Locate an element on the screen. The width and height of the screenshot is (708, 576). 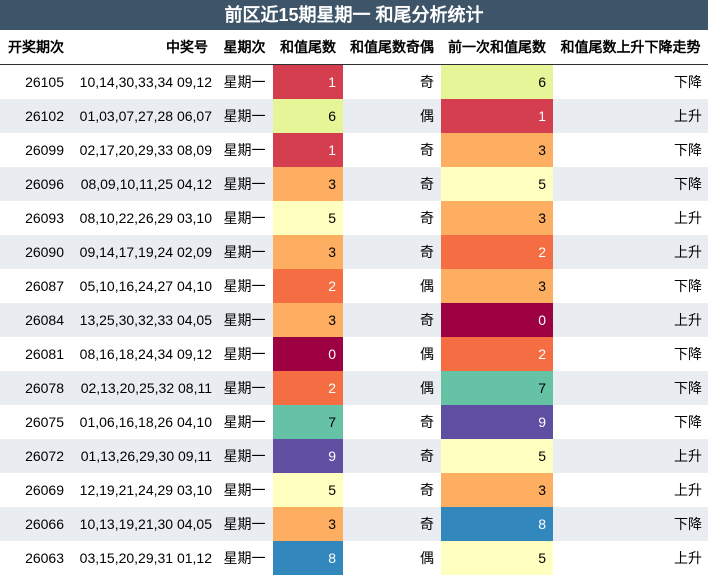
cell-prev-tail: 7 is located at coordinates (497, 388).